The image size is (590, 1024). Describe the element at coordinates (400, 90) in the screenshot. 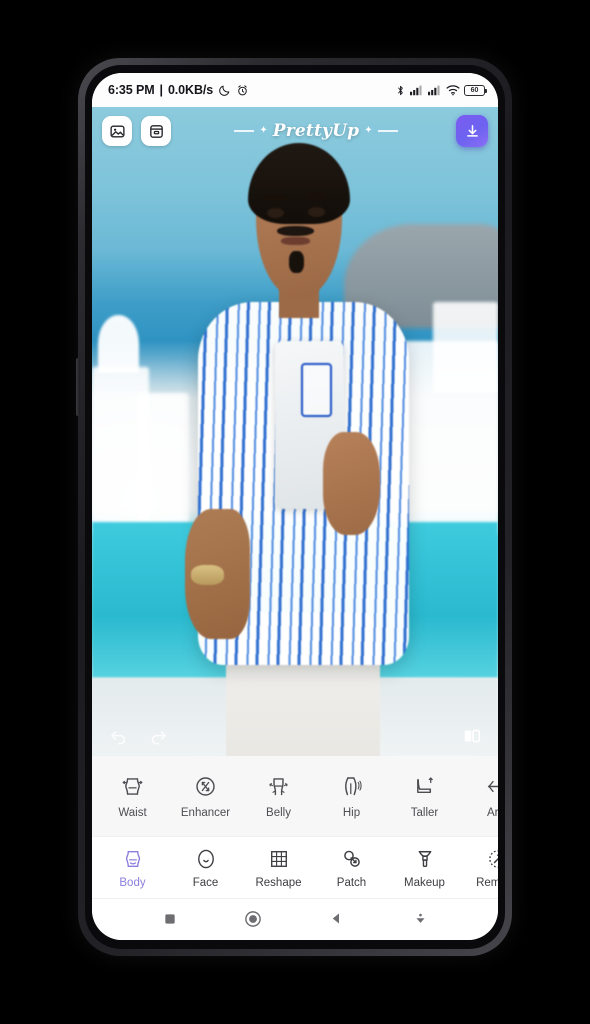

I see `bluetooth-icon` at that location.